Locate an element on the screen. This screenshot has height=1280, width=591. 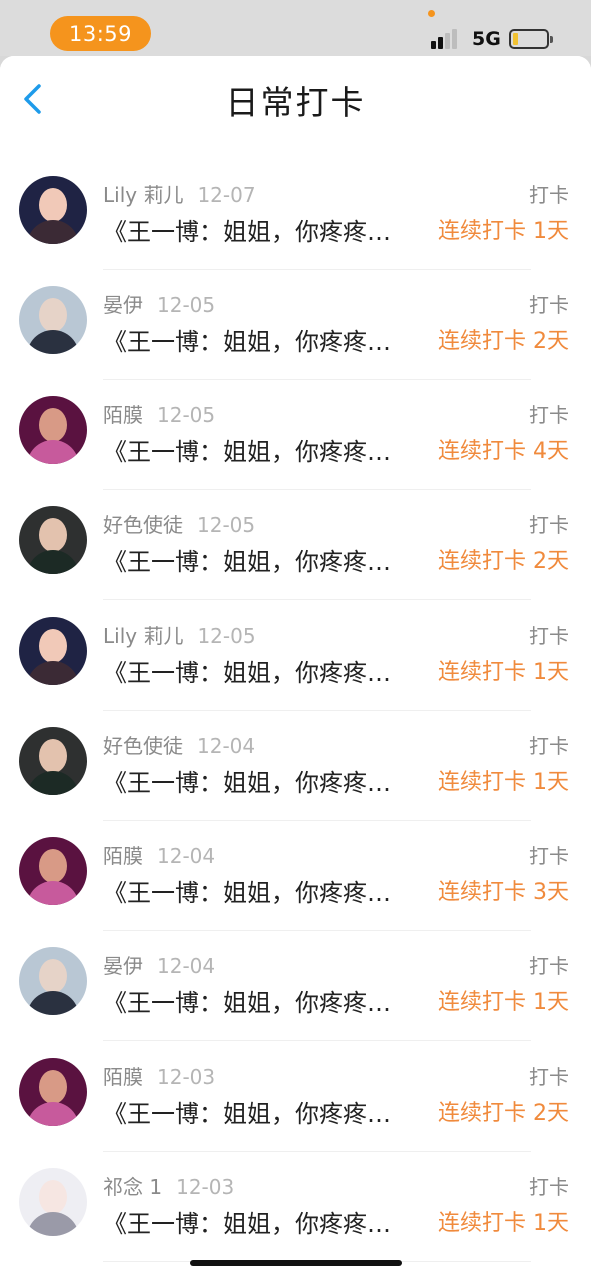
list-item: Lily 莉儿 12-07 打卡《王一博：姐姐，你疼疼… 连续打卡 1天 is located at coordinates (295, 215).